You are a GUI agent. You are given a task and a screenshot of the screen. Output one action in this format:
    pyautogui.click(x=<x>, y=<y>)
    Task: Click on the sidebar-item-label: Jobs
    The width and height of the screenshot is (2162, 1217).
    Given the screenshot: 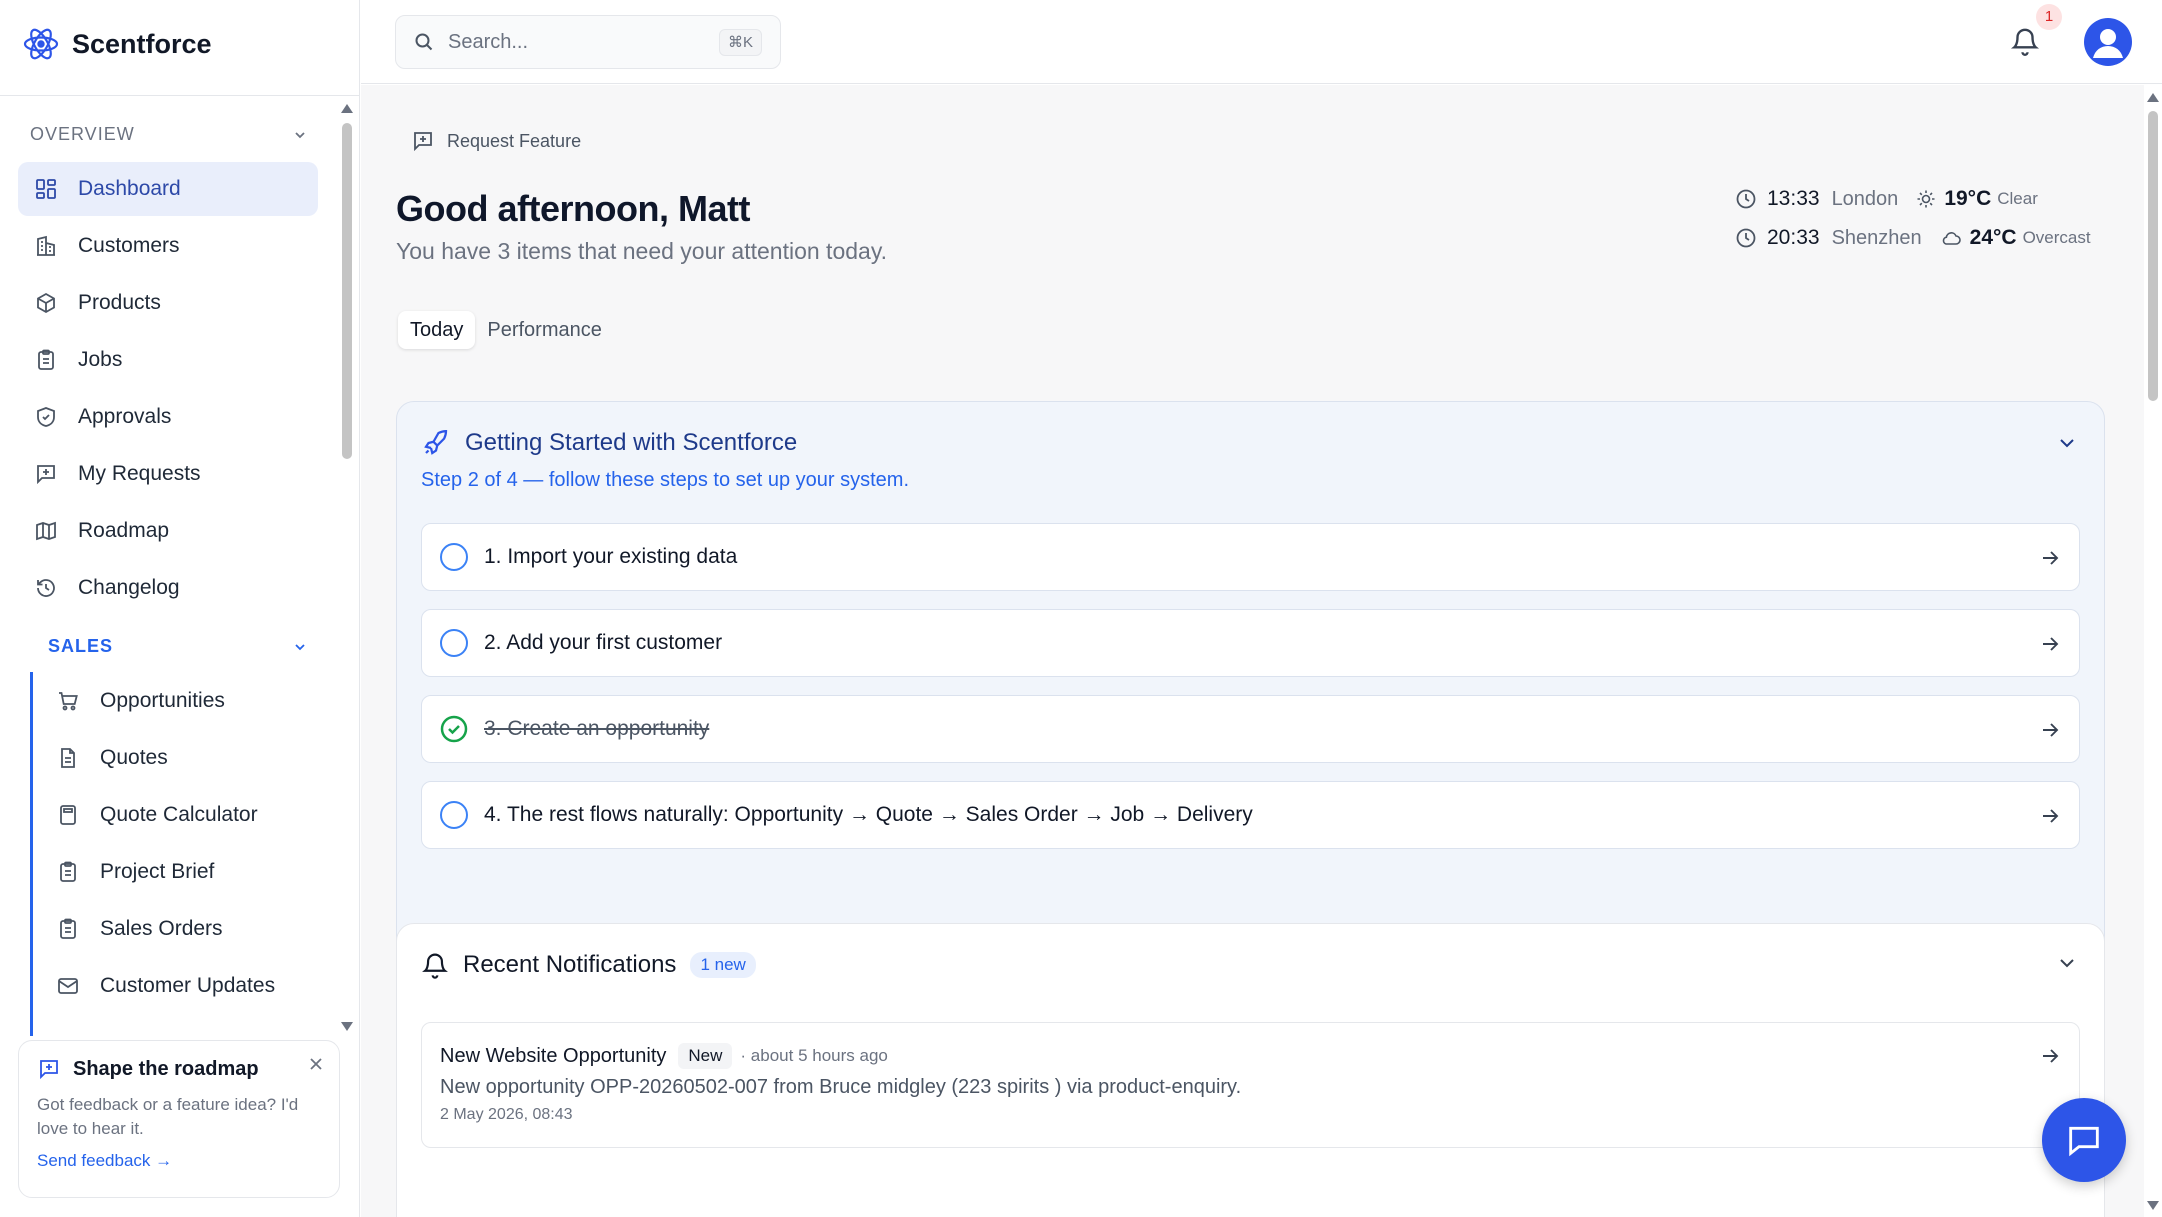 What is the action you would take?
    pyautogui.click(x=100, y=359)
    